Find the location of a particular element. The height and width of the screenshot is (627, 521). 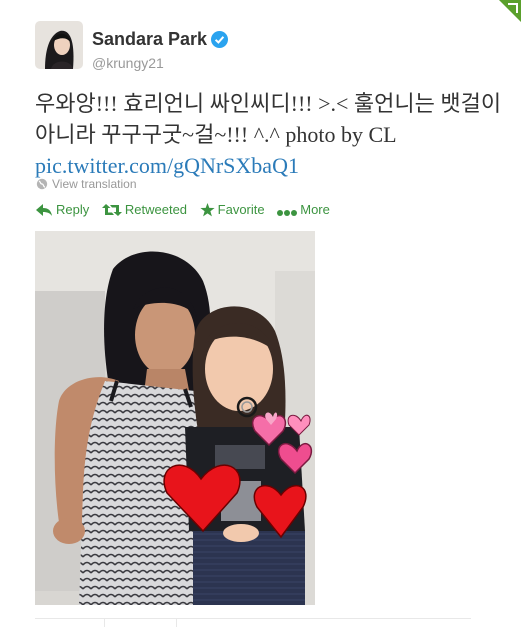

favorite-label: Favorite is located at coordinates (241, 209).